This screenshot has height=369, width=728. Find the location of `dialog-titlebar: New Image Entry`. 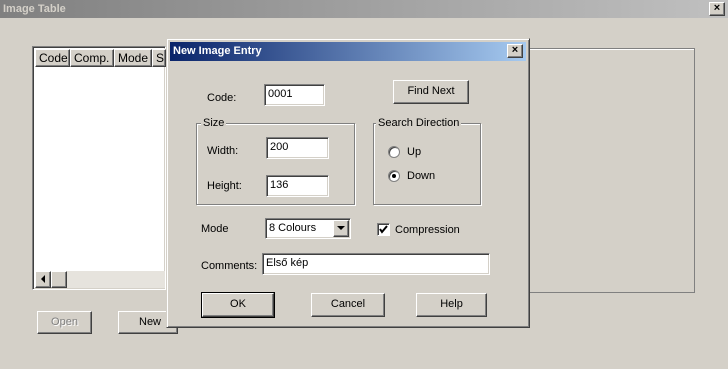

dialog-titlebar: New Image Entry is located at coordinates (348, 51).